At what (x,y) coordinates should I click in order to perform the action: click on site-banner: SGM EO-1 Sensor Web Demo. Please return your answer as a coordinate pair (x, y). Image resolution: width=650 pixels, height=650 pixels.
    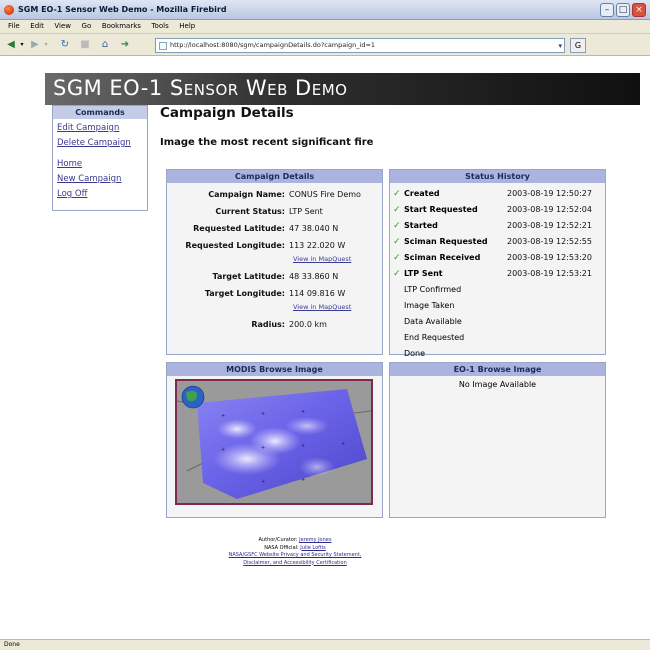
    Looking at the image, I should click on (342, 89).